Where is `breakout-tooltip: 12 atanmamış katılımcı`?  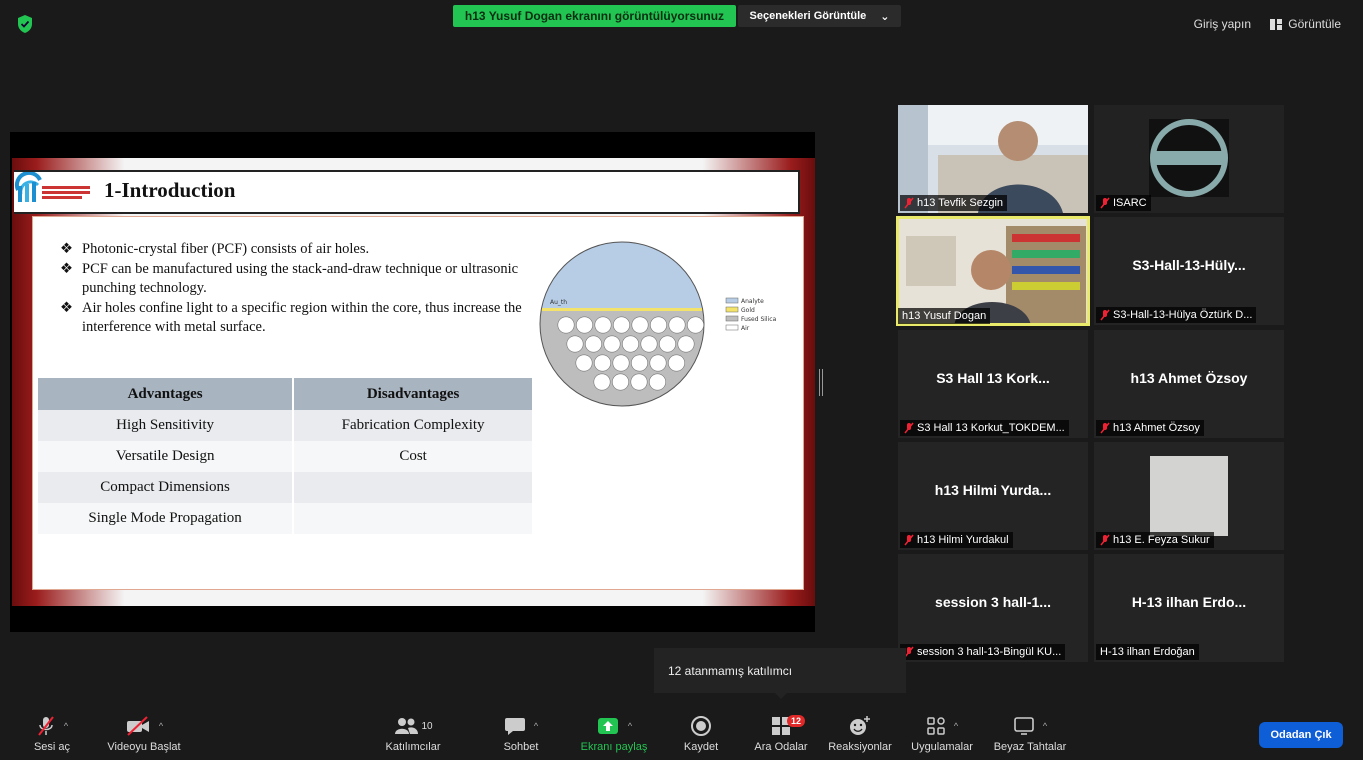
breakout-tooltip: 12 atanmamış katılımcı is located at coordinates (780, 670).